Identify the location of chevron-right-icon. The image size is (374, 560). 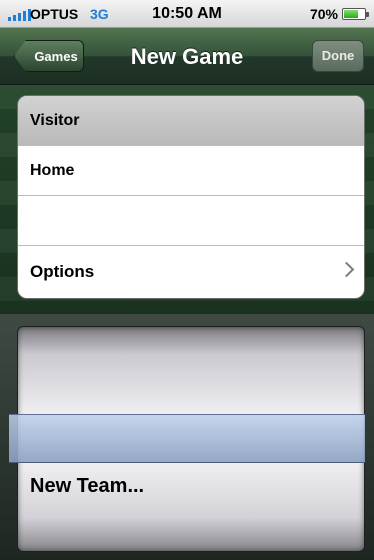
(346, 269).